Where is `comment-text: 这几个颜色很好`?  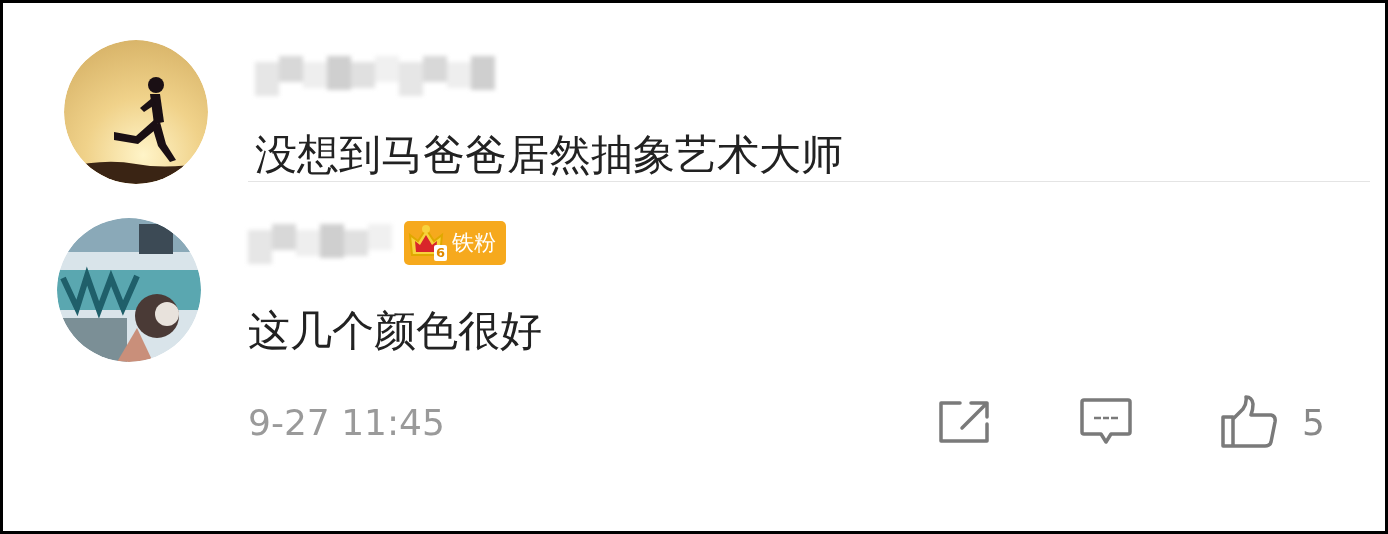
comment-text: 这几个颜色很好 is located at coordinates (395, 331).